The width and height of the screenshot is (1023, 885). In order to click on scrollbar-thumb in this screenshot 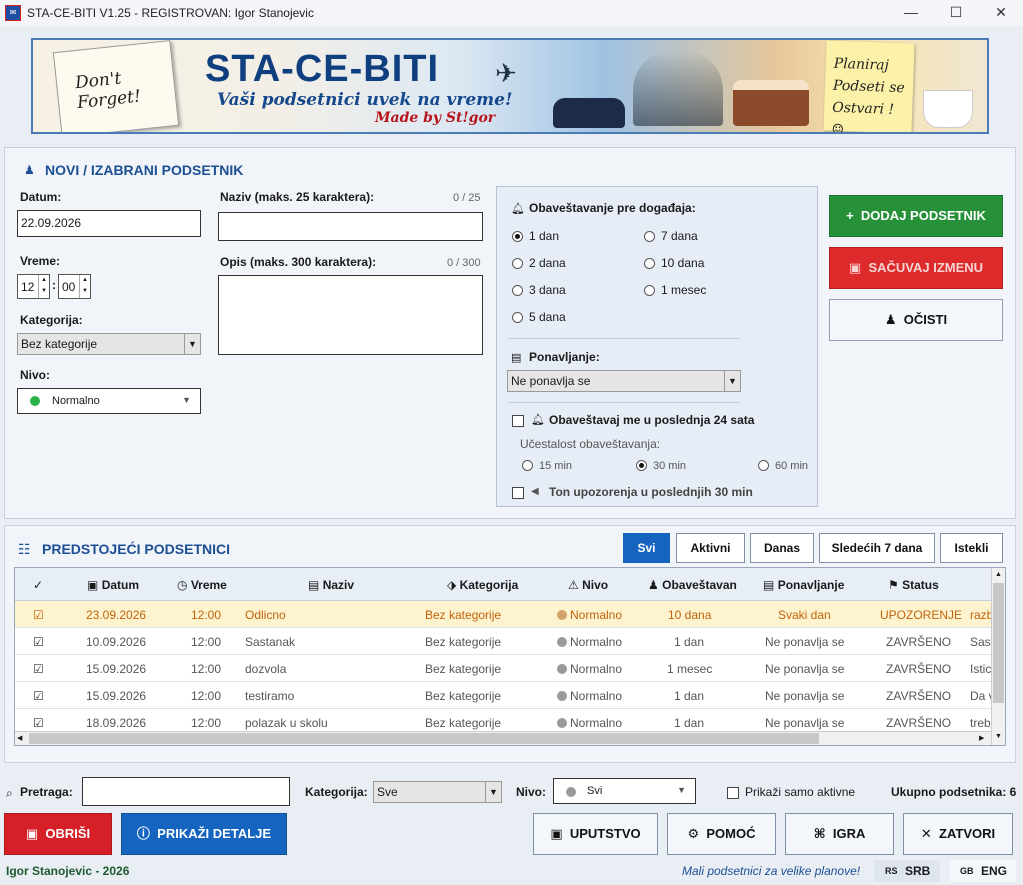, I will do `click(998, 643)`.